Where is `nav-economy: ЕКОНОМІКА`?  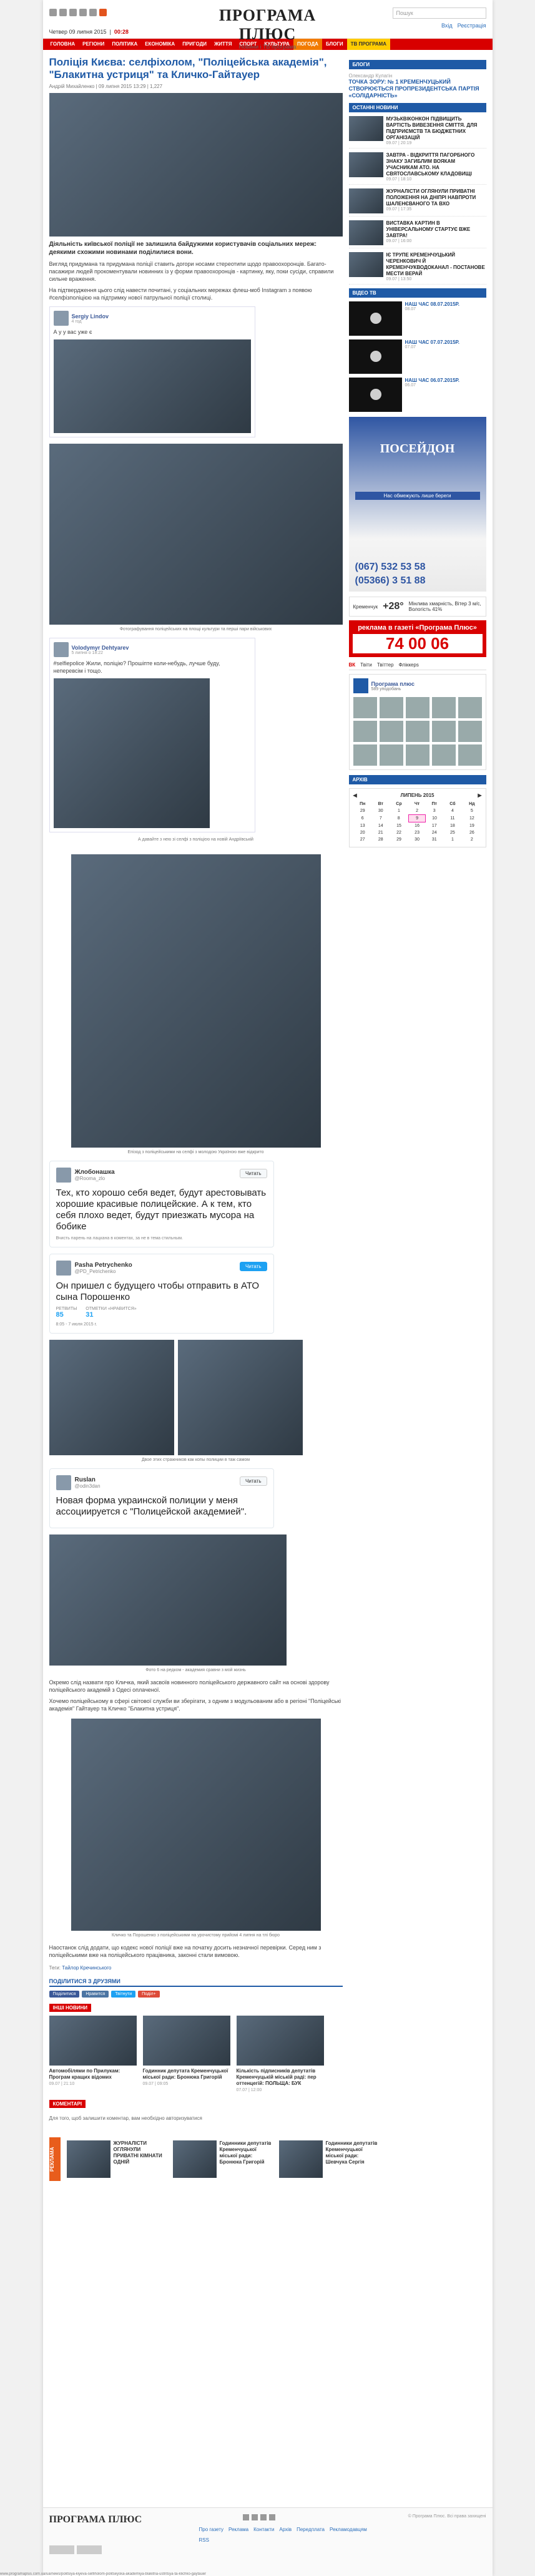
nav-economy: ЕКОНОМІКА is located at coordinates (160, 44).